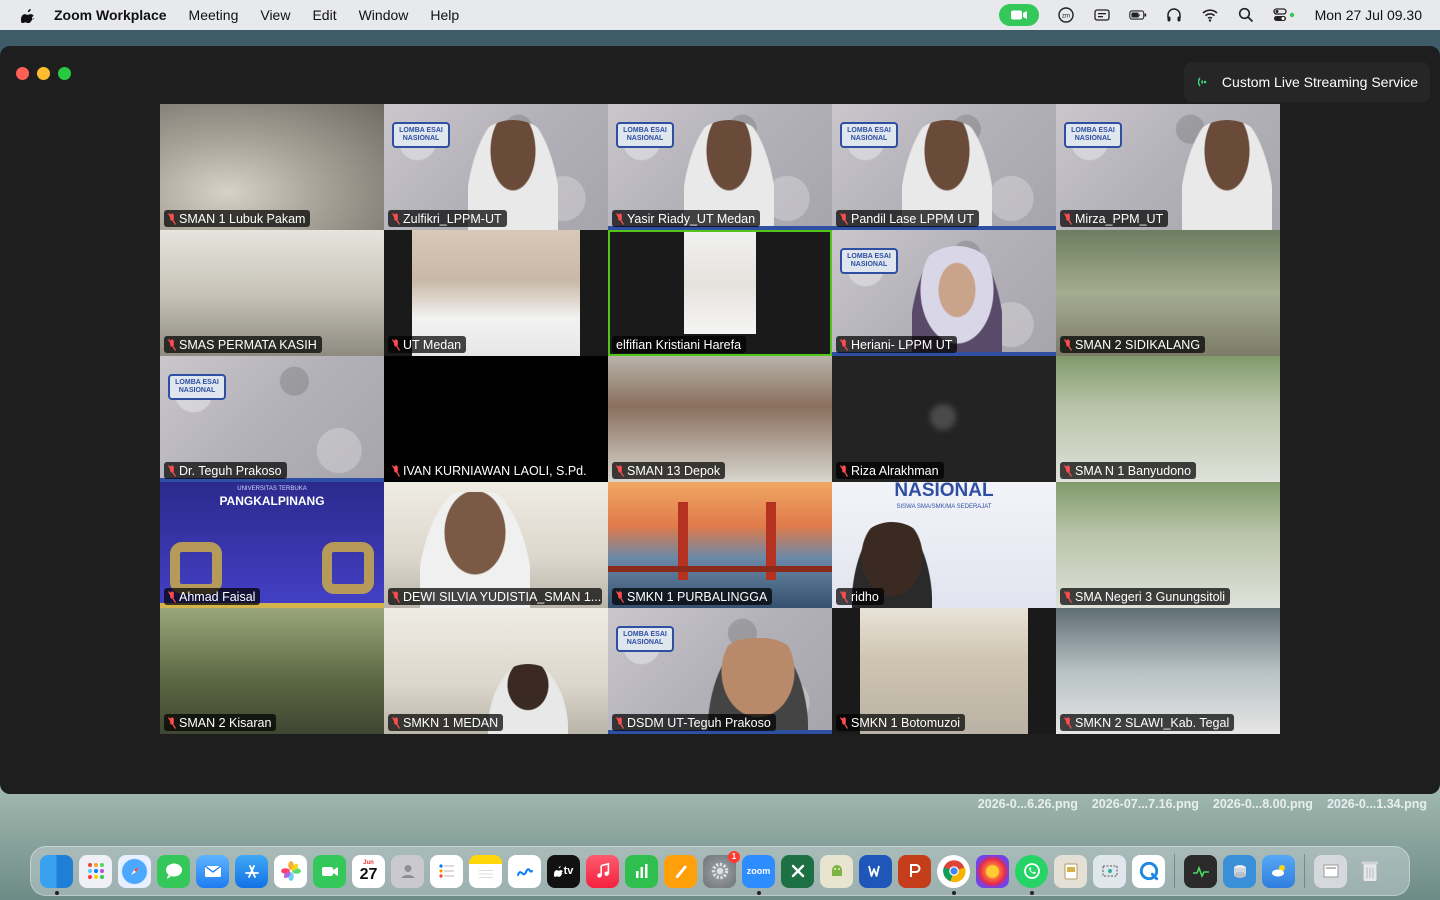  I want to click on notes-icon, so click(485, 871).